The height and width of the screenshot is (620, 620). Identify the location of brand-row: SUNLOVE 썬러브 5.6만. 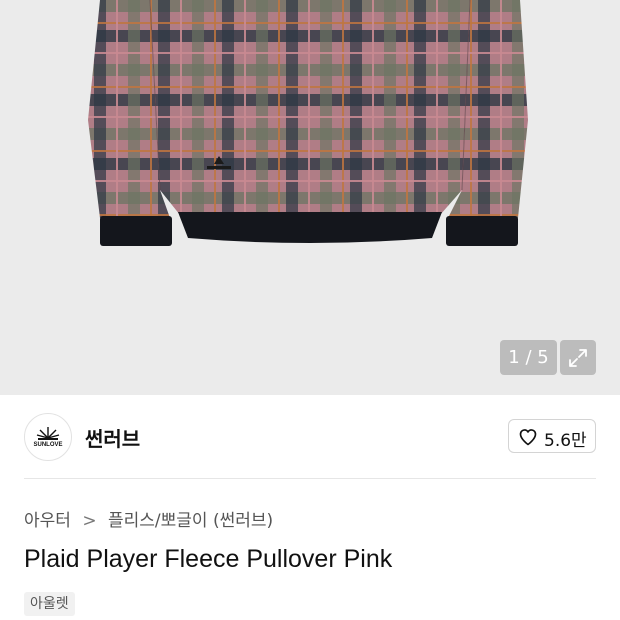
(310, 437).